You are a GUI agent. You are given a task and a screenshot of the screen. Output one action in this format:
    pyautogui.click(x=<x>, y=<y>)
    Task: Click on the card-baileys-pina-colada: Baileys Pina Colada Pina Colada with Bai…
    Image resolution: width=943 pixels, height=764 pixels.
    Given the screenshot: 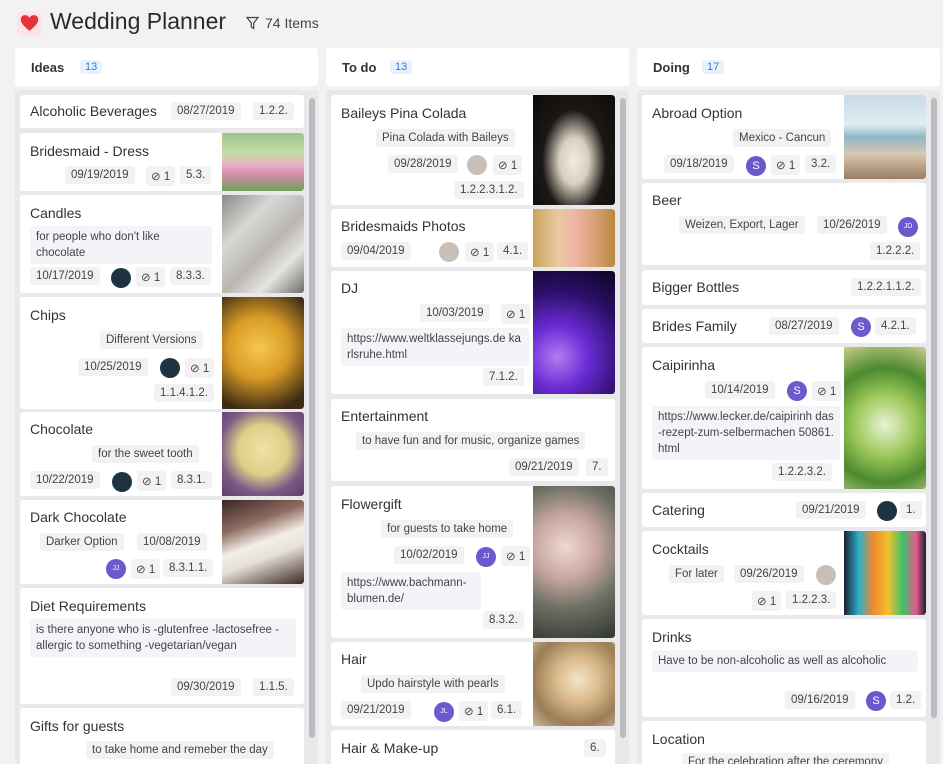 What is the action you would take?
    pyautogui.click(x=473, y=150)
    